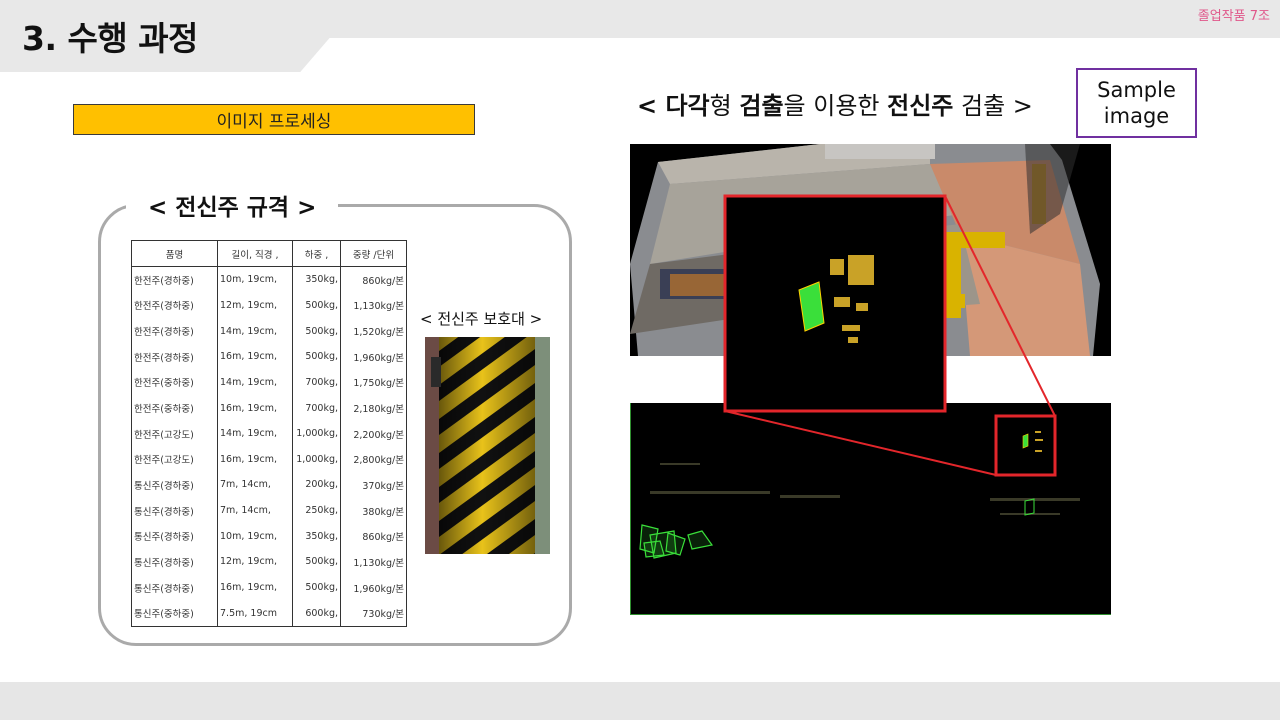 Image resolution: width=1280 pixels, height=720 pixels. I want to click on detection-title-part: 검출 >, so click(993, 106).